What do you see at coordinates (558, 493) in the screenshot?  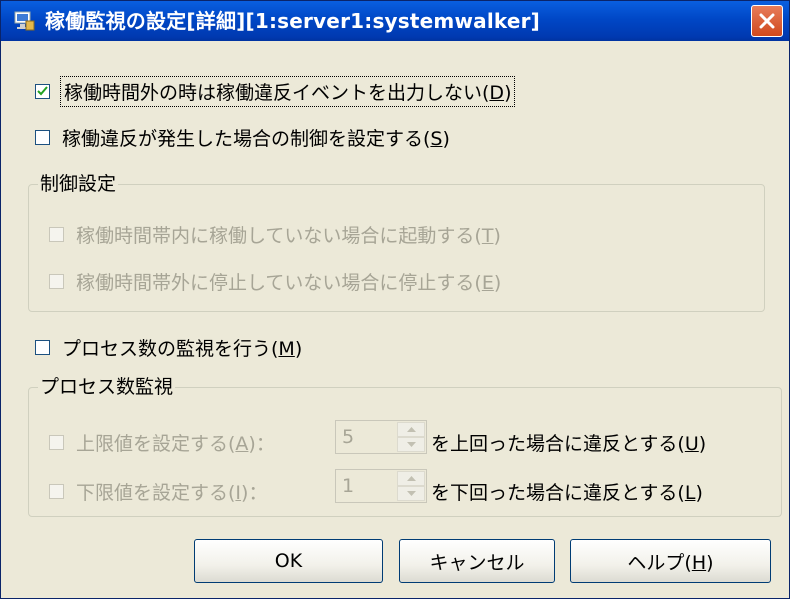 I see `lower-limit-suffix-text: を下回った場合に違反とする(` at bounding box center [558, 493].